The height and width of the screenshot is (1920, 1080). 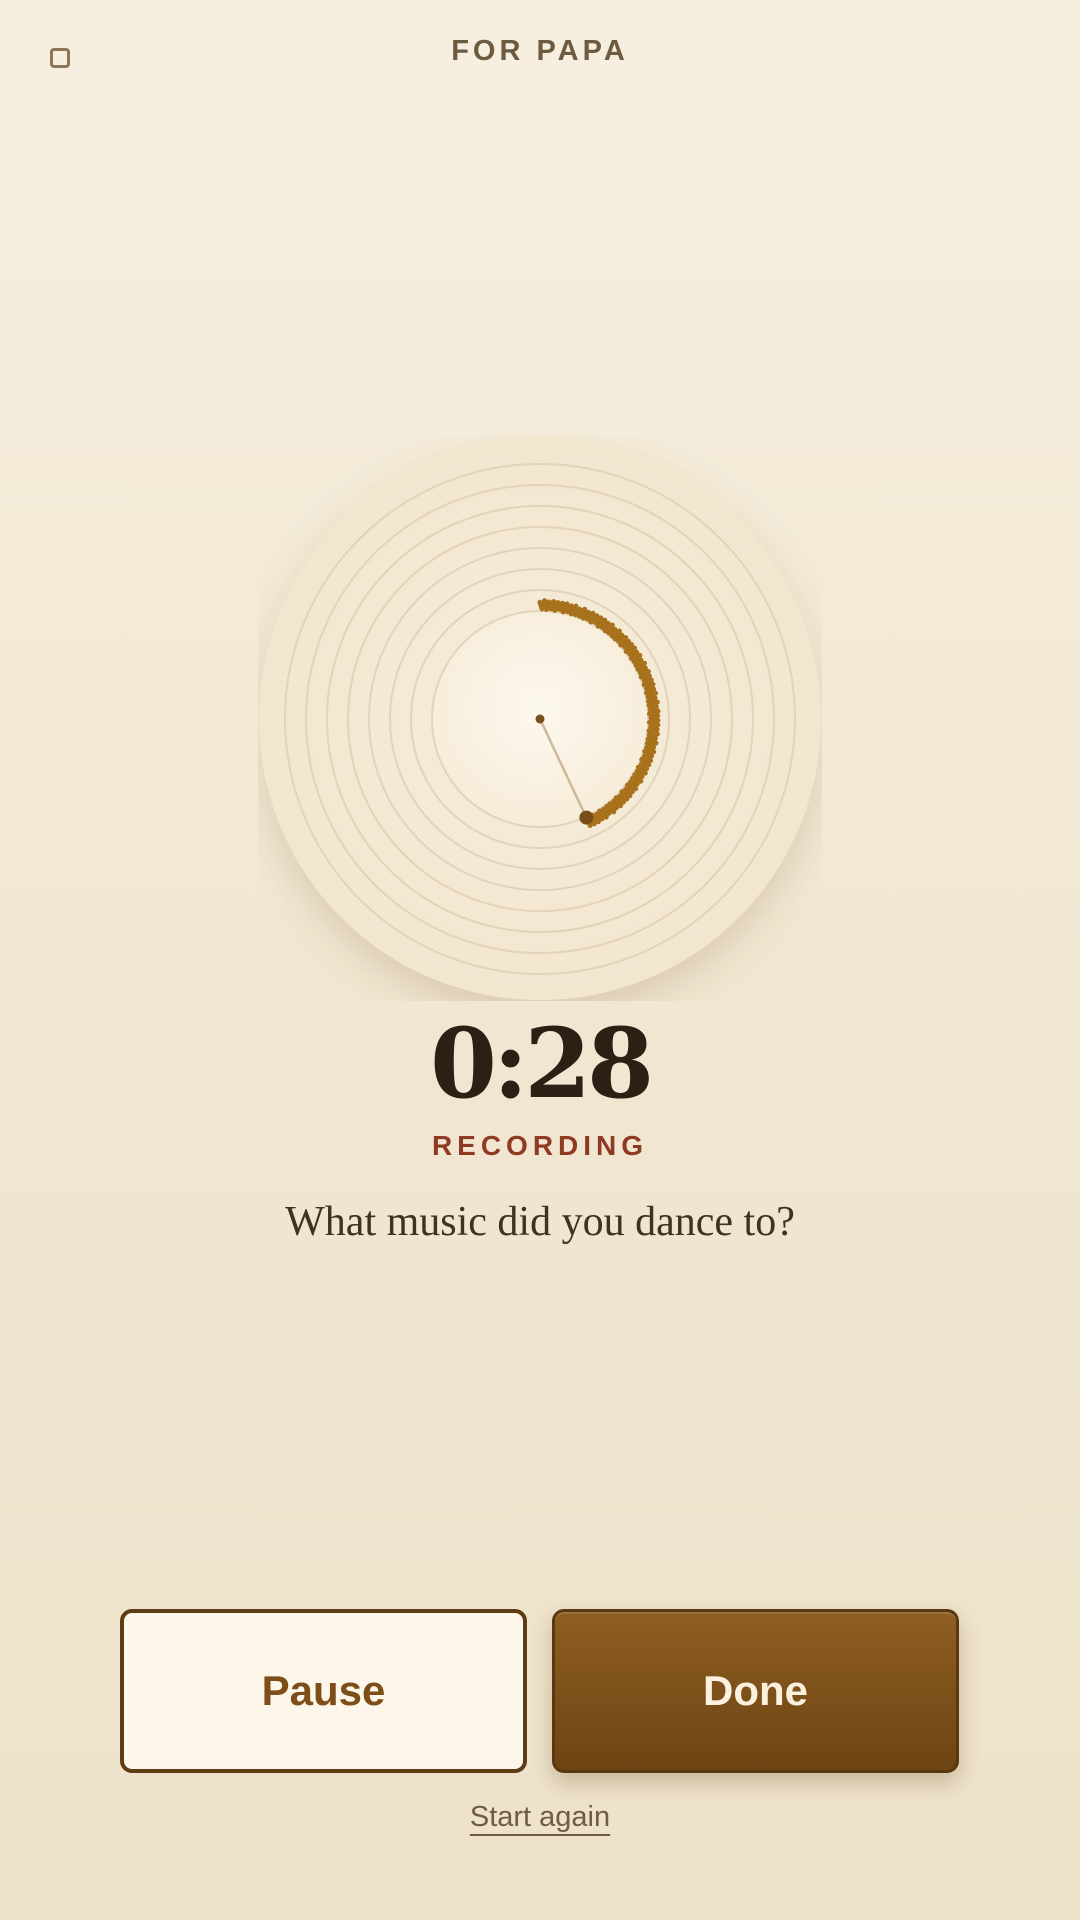 I want to click on elapsed-timer: 0:28, so click(x=542, y=1063).